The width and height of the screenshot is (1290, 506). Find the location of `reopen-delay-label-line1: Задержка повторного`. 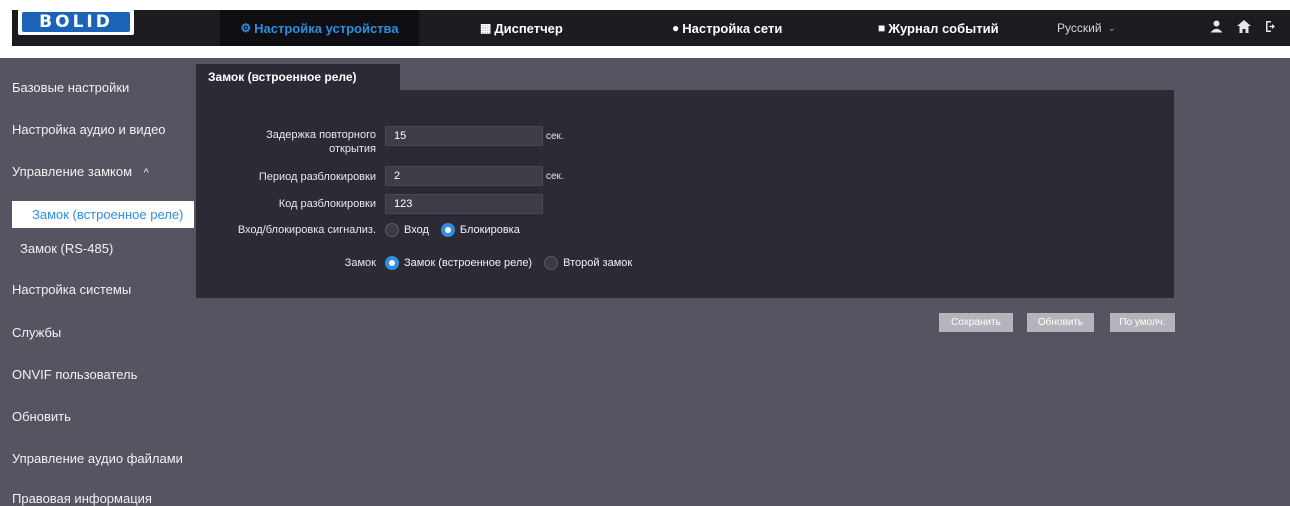

reopen-delay-label-line1: Задержка повторного is located at coordinates (321, 135).